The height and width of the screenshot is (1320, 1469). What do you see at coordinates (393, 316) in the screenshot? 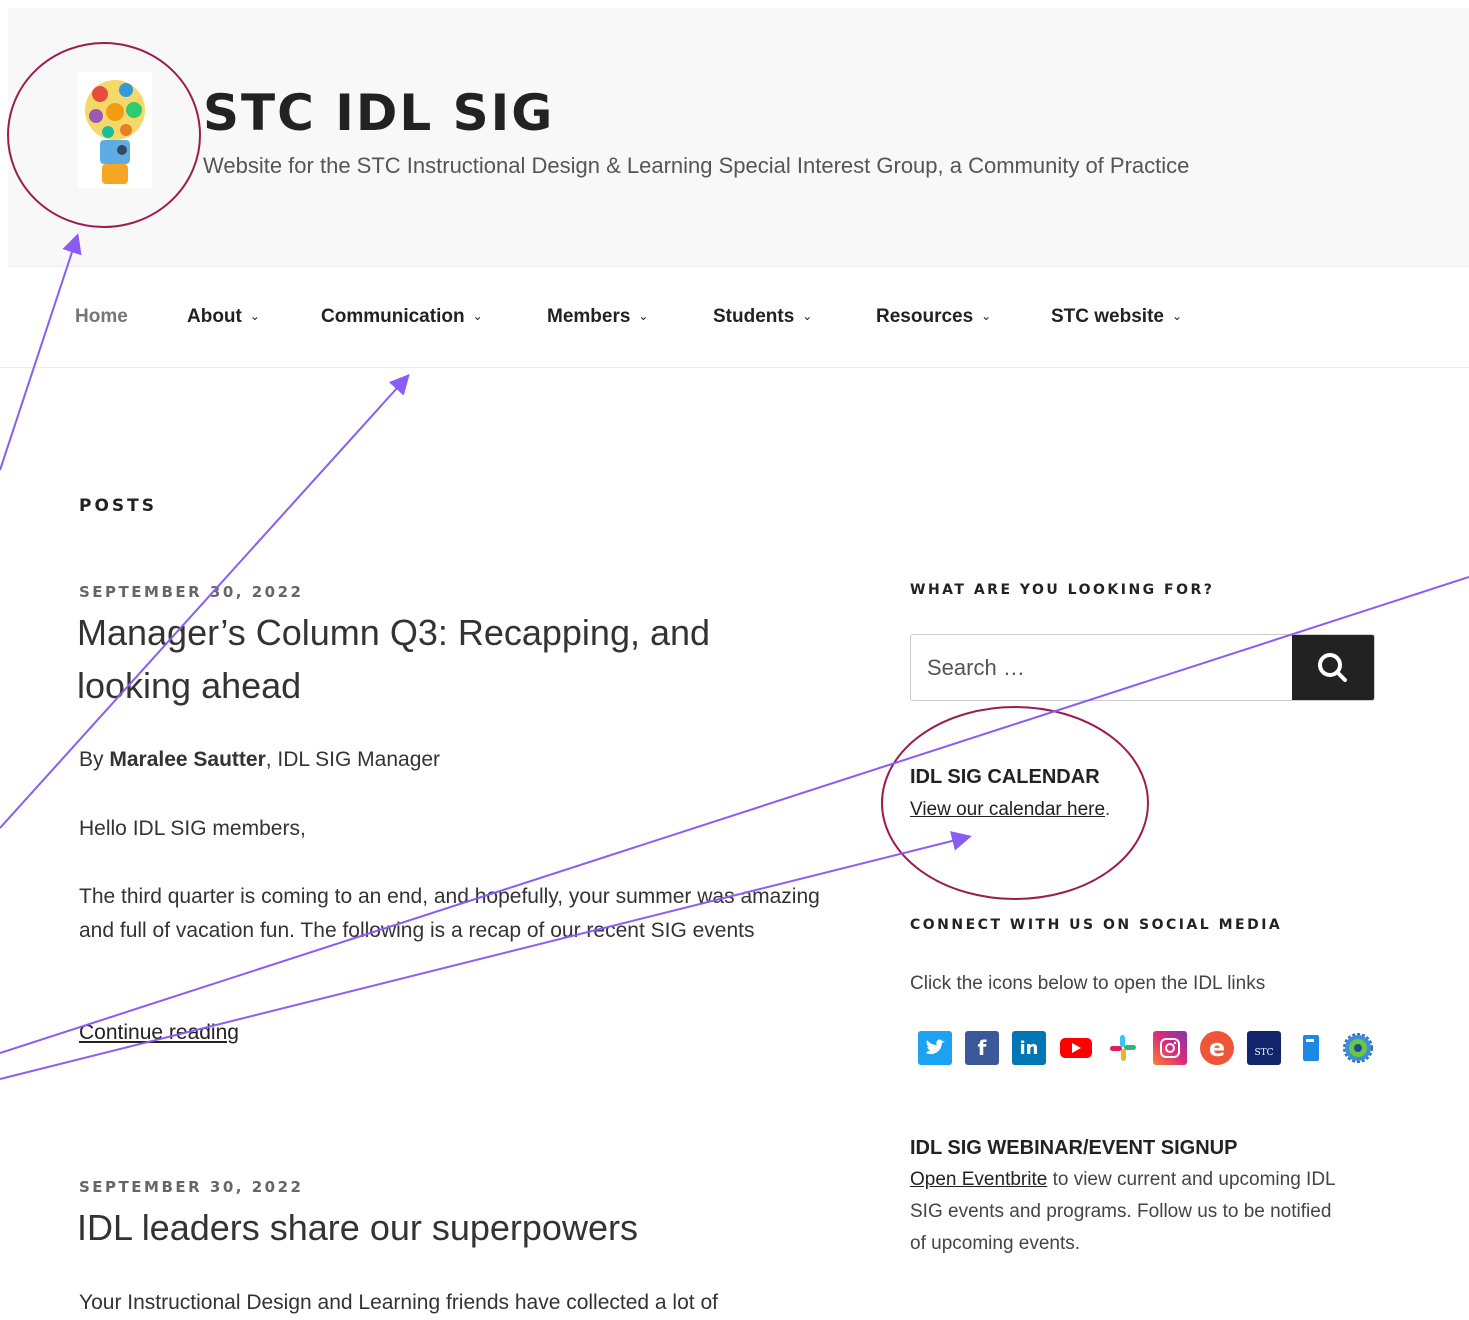
I see `nav-item-label: Communication` at bounding box center [393, 316].